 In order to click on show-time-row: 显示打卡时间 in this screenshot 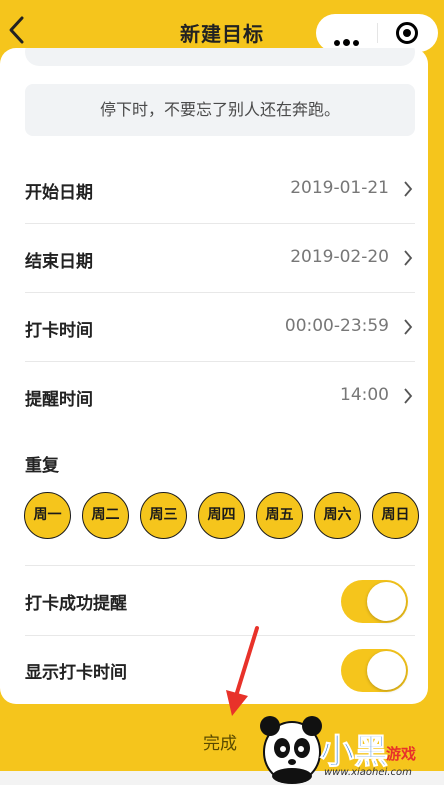, I will do `click(220, 670)`.